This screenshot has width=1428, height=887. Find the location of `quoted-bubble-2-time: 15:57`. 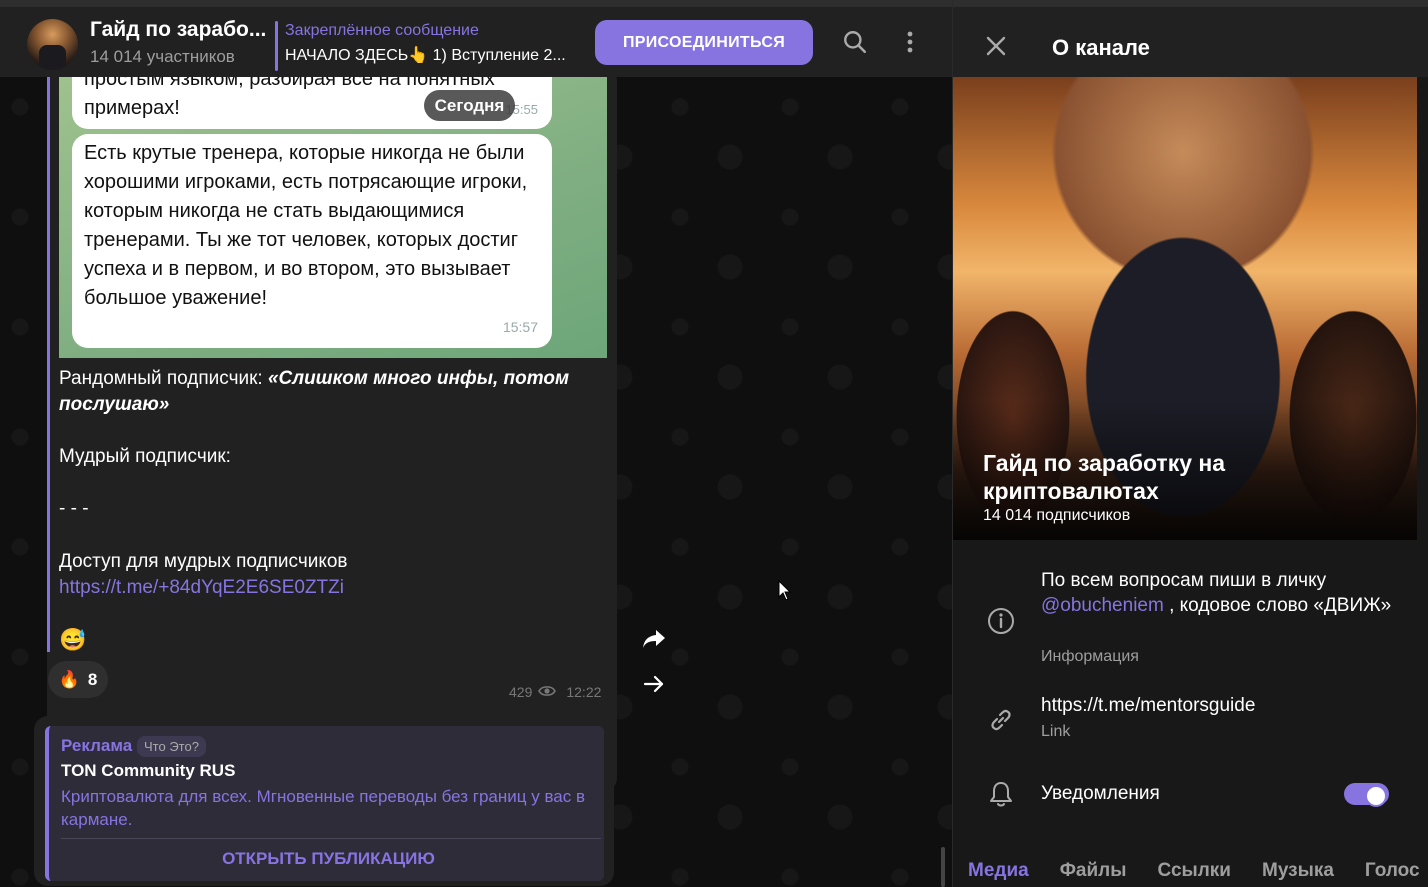

quoted-bubble-2-time: 15:57 is located at coordinates (520, 327).